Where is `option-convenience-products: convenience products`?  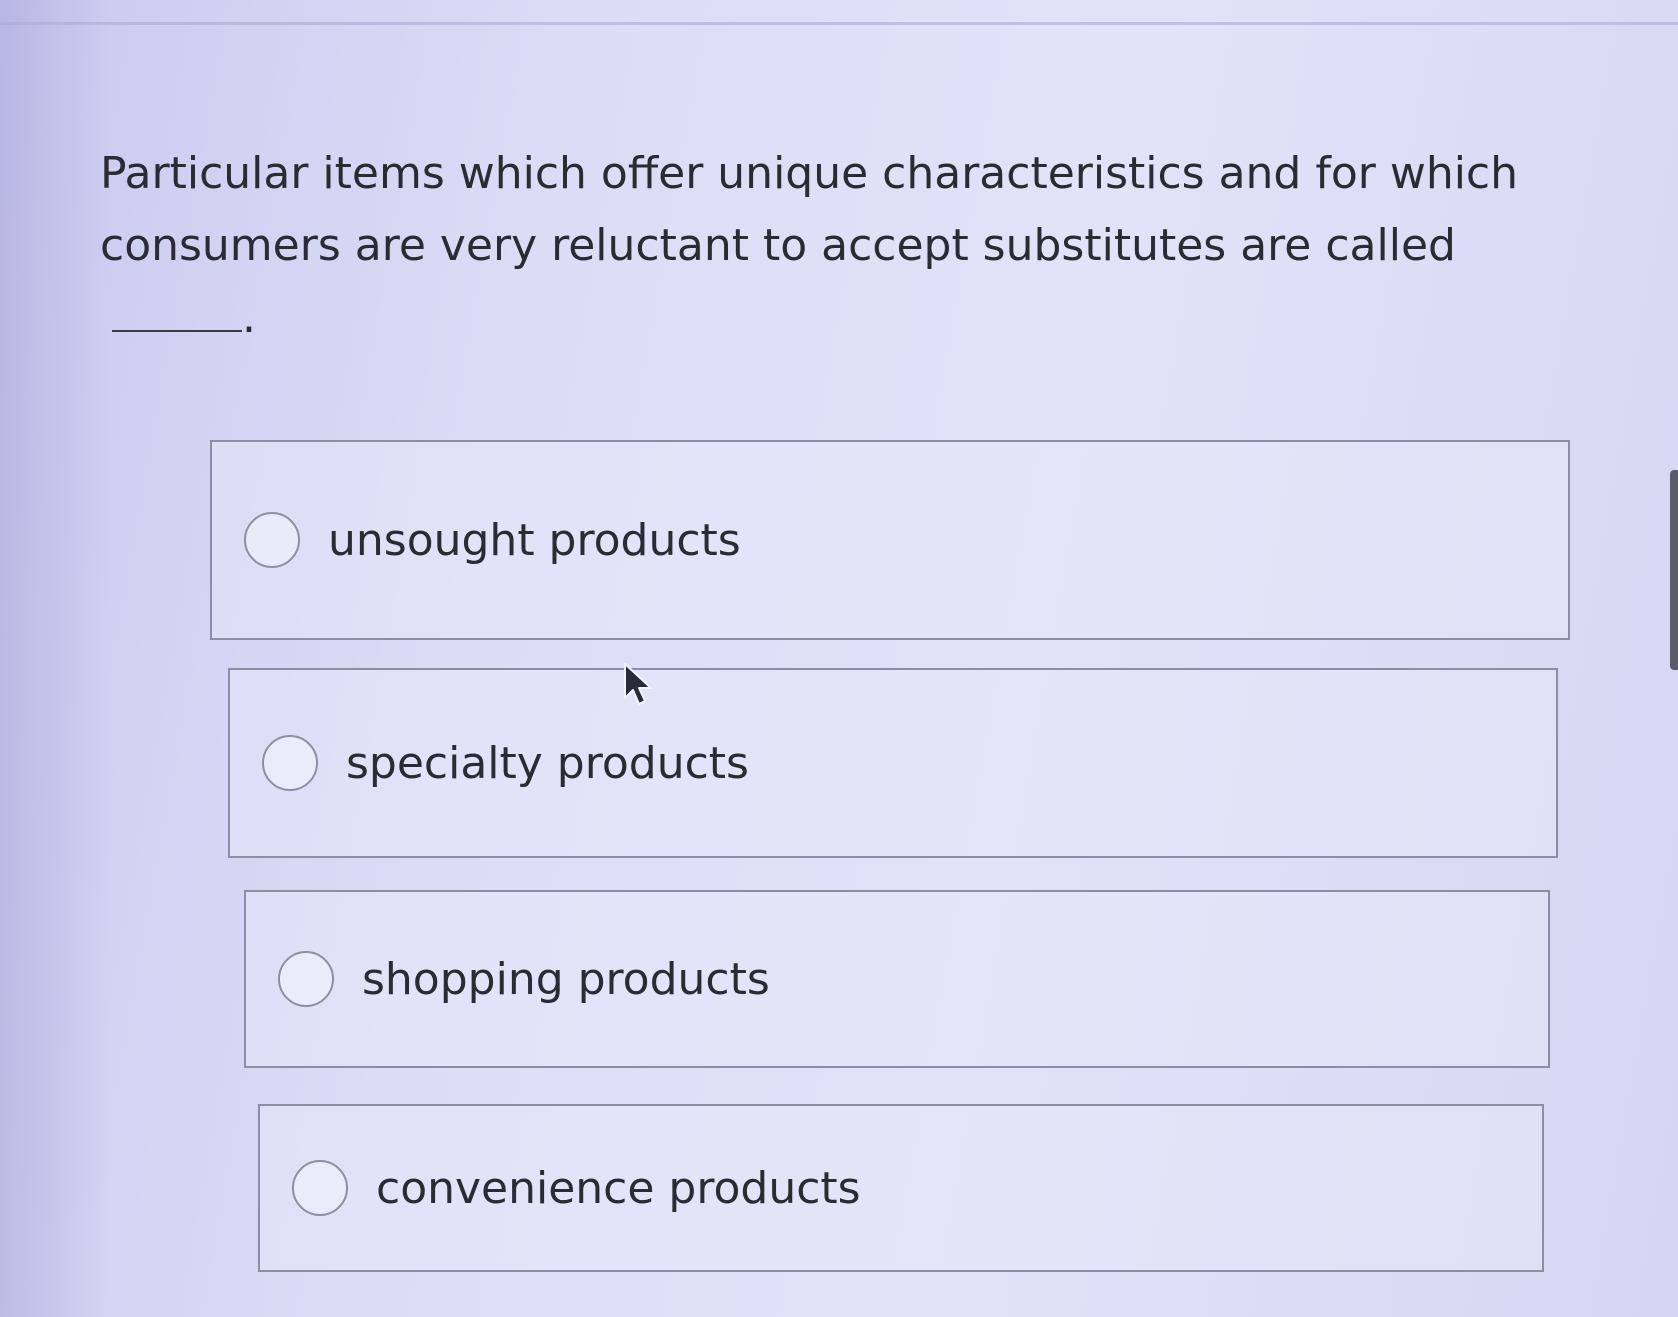 option-convenience-products: convenience products is located at coordinates (901, 1188).